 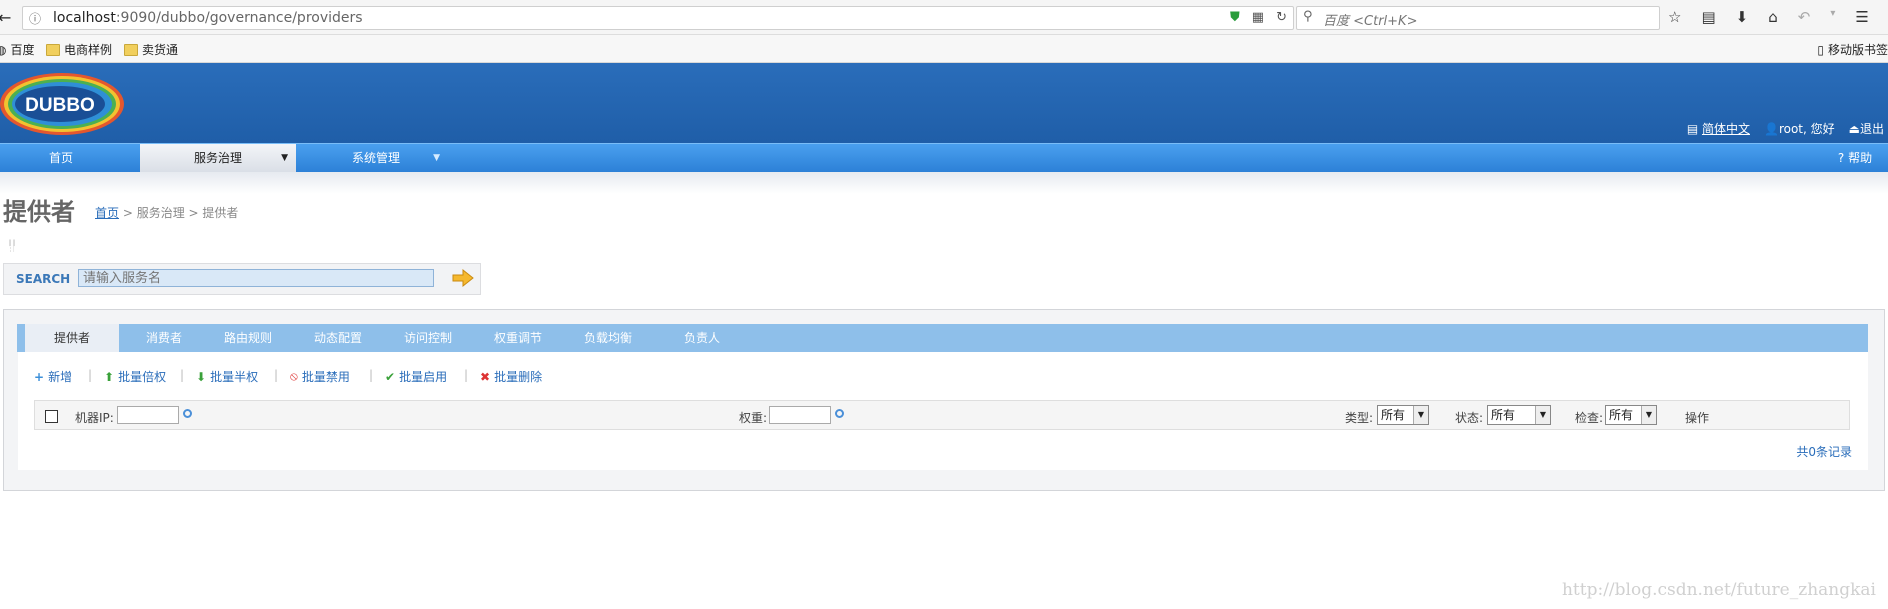 I want to click on double-label: 批量倍权, so click(x=142, y=377).